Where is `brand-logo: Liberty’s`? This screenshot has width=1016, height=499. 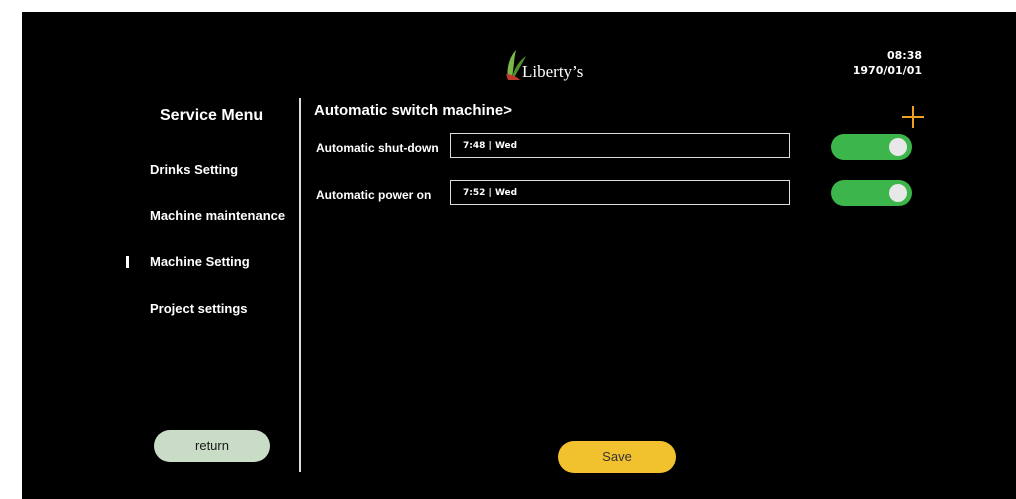 brand-logo: Liberty’s is located at coordinates (562, 66).